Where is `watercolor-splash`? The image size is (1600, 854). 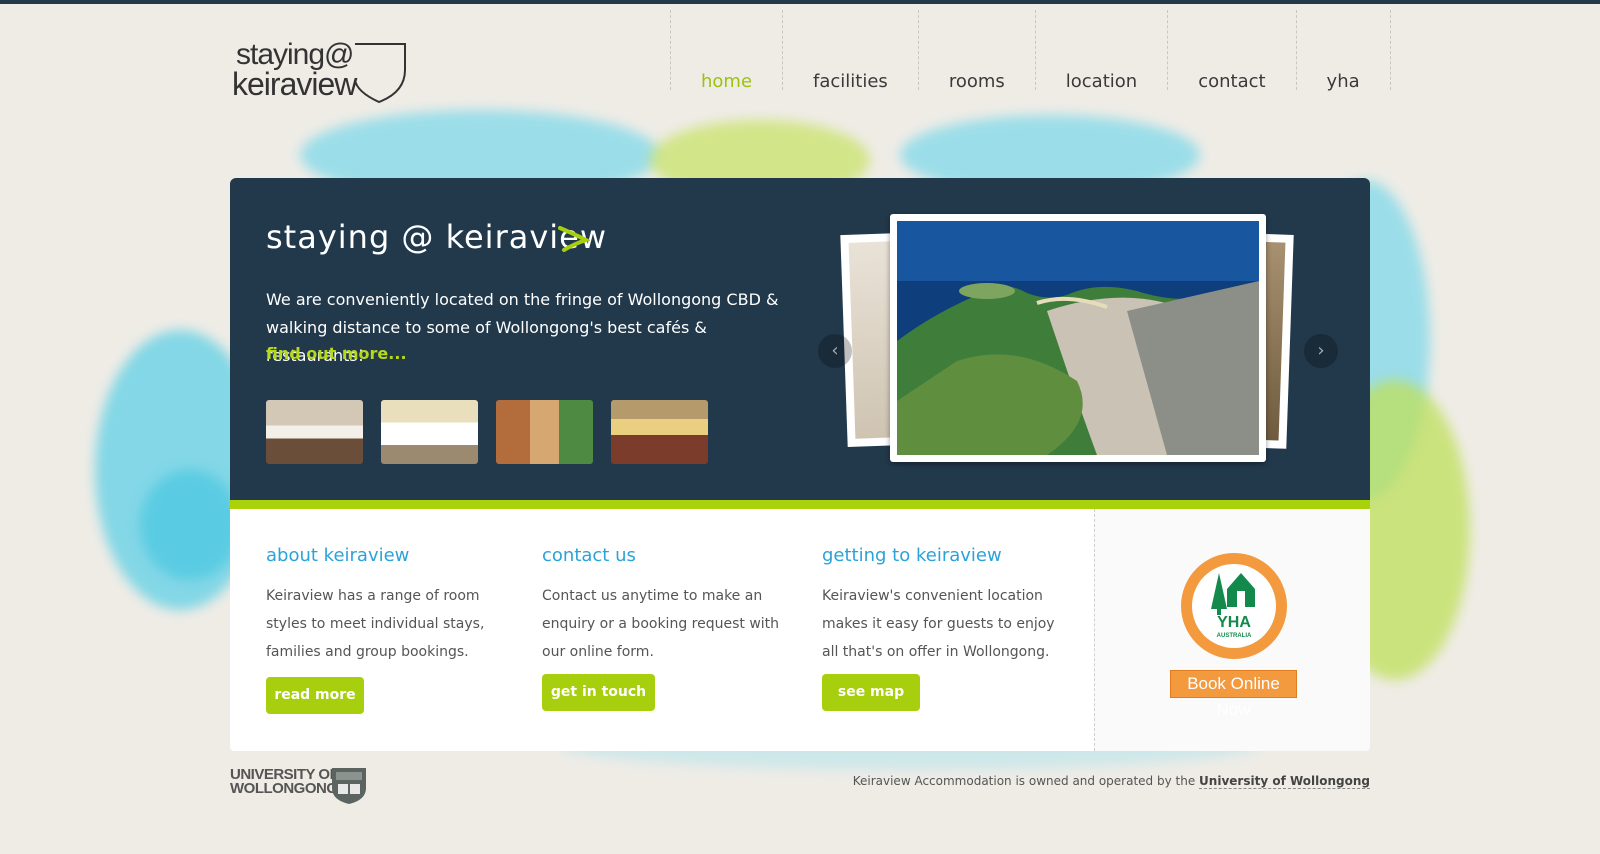 watercolor-splash is located at coordinates (190, 525).